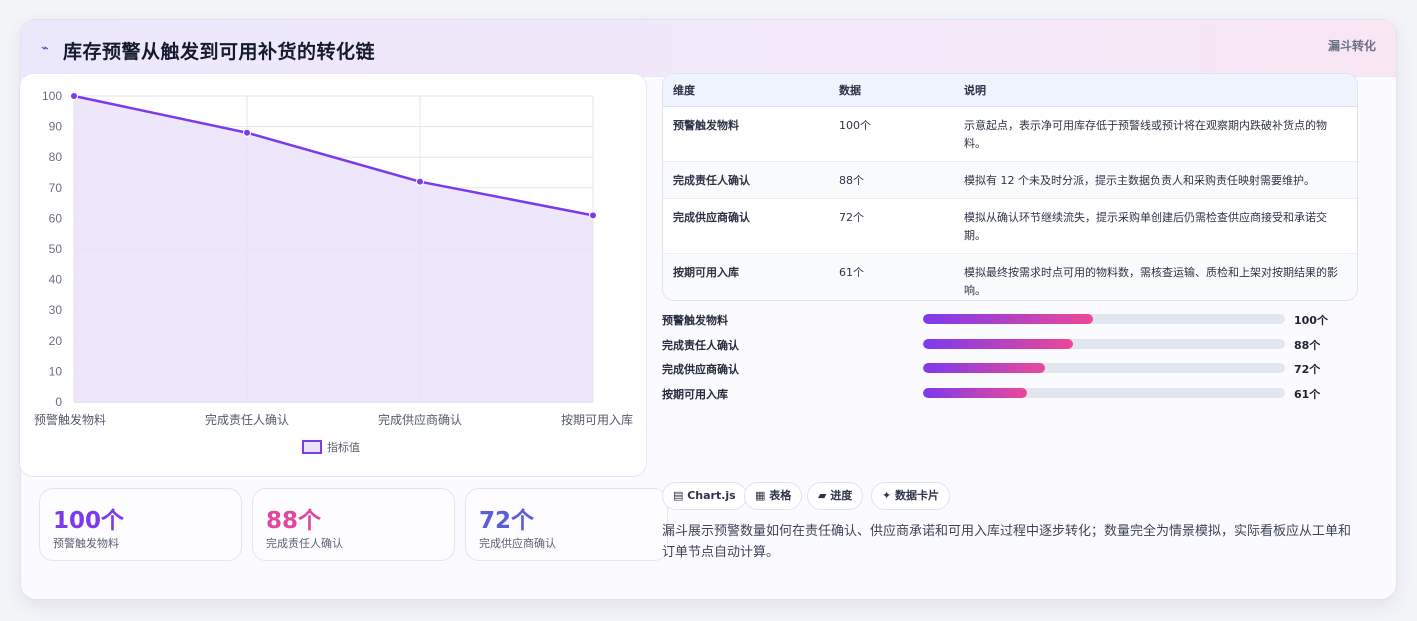 The width and height of the screenshot is (1417, 621). I want to click on chip-chartjs: ▤ Chart.js, so click(704, 496).